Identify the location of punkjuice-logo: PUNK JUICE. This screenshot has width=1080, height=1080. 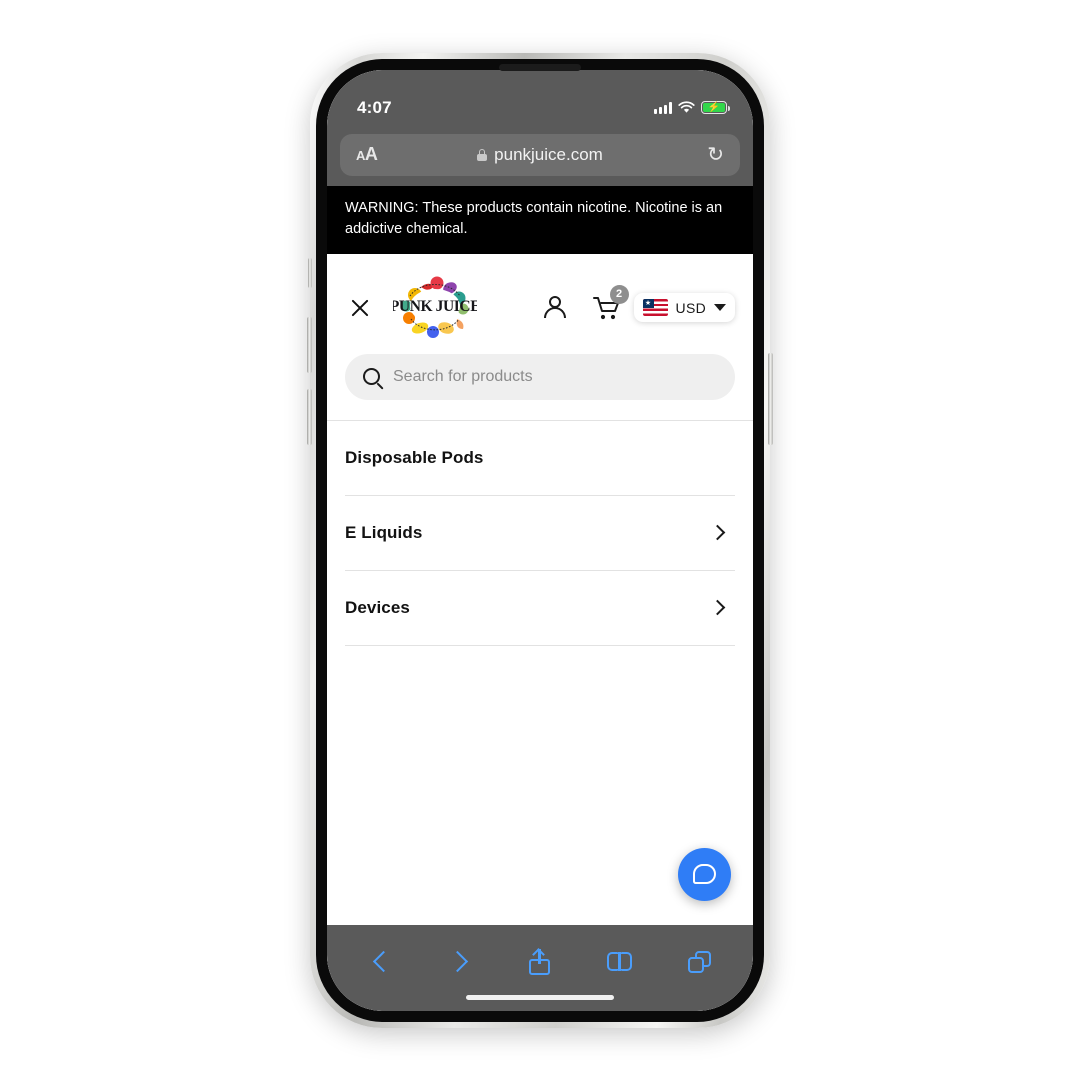
(435, 308).